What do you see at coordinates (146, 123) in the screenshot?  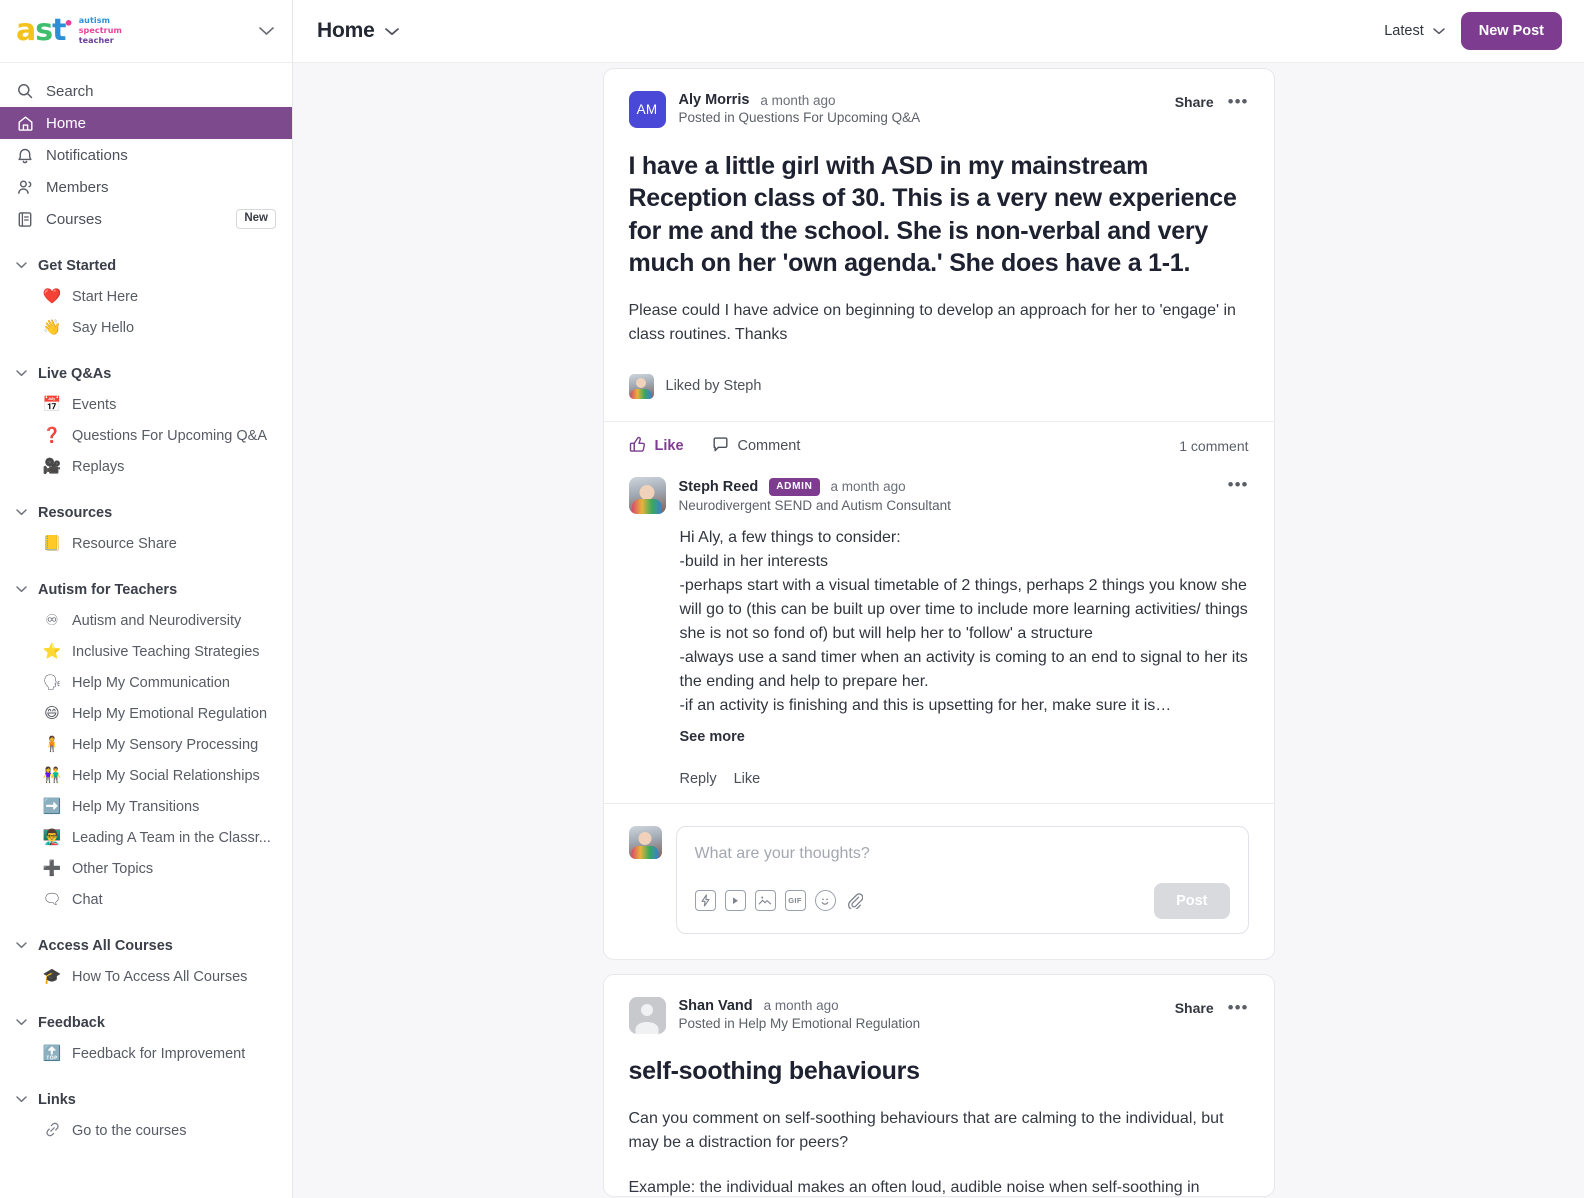 I see `sidebar-item-home: Home` at bounding box center [146, 123].